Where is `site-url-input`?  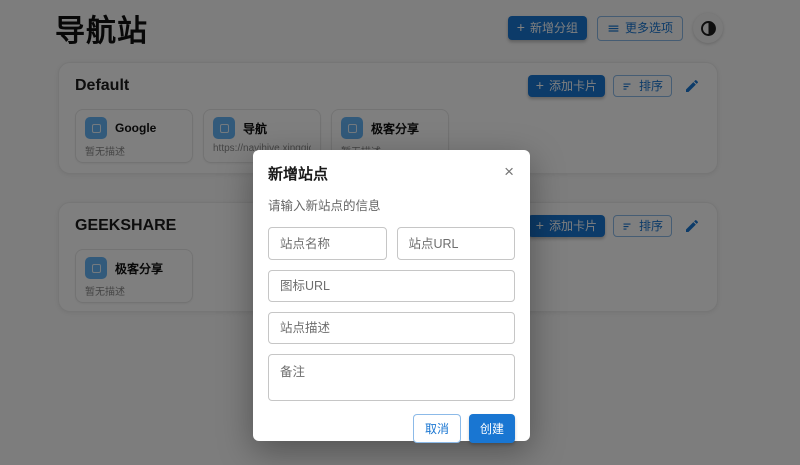 site-url-input is located at coordinates (455, 243).